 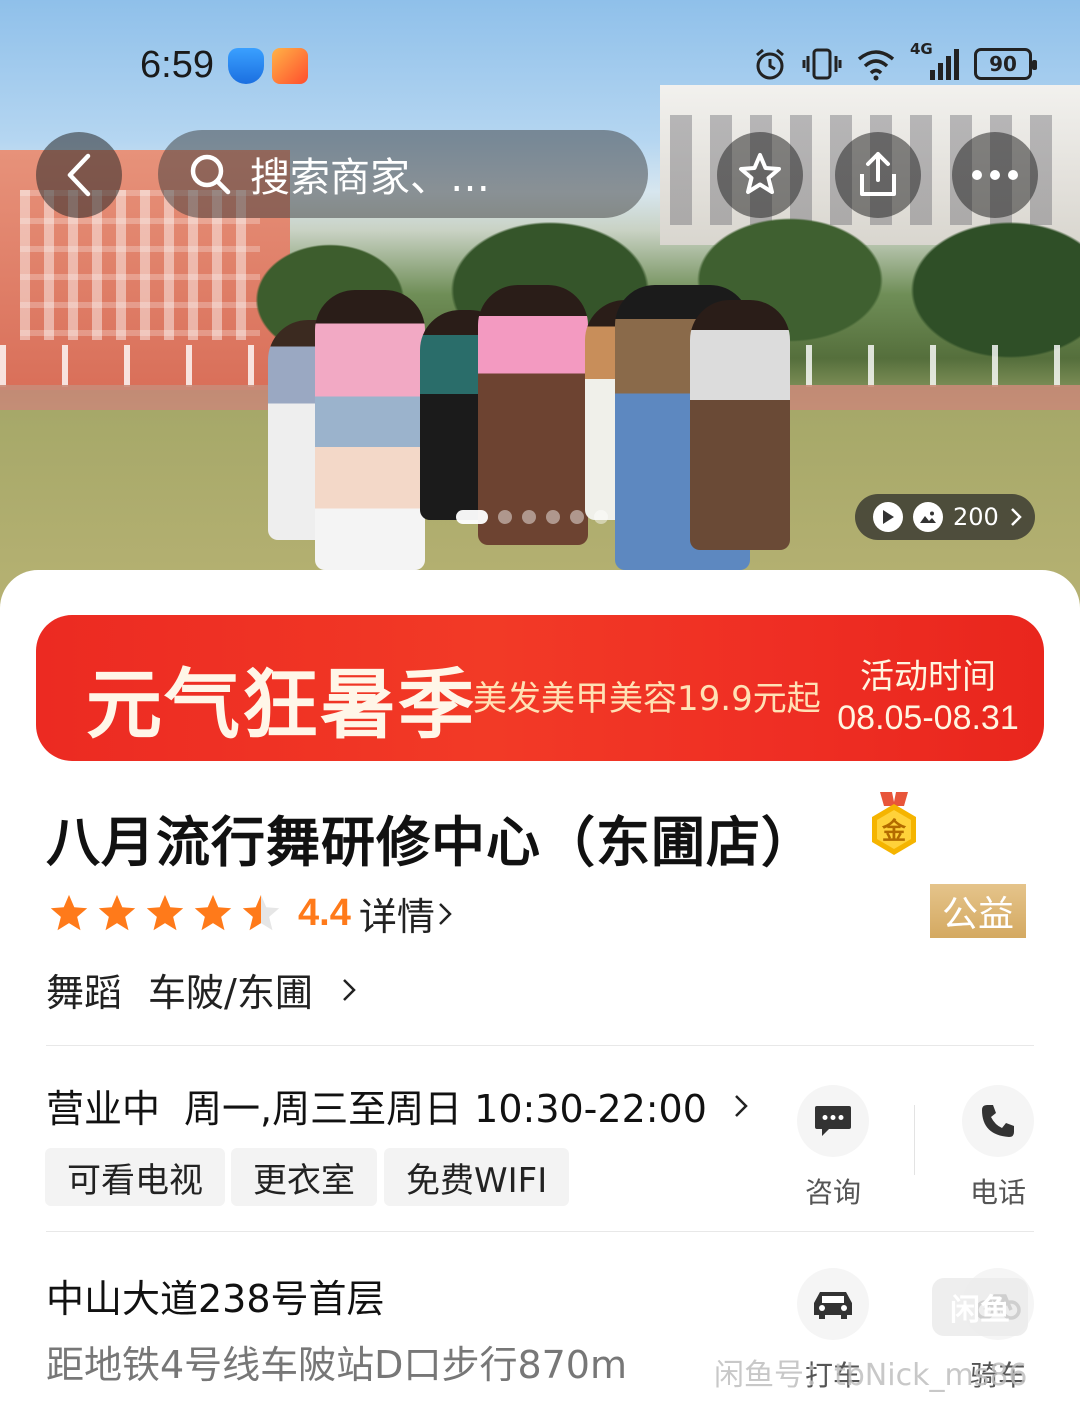 What do you see at coordinates (290, 66) in the screenshot?
I see `taobao-app-icon` at bounding box center [290, 66].